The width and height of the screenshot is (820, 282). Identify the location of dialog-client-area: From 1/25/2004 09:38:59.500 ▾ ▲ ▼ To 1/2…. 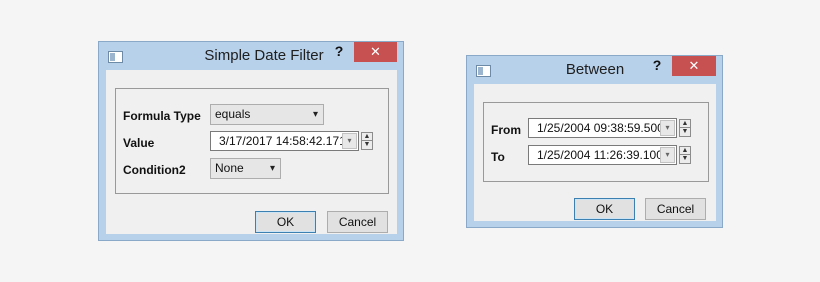
(595, 152).